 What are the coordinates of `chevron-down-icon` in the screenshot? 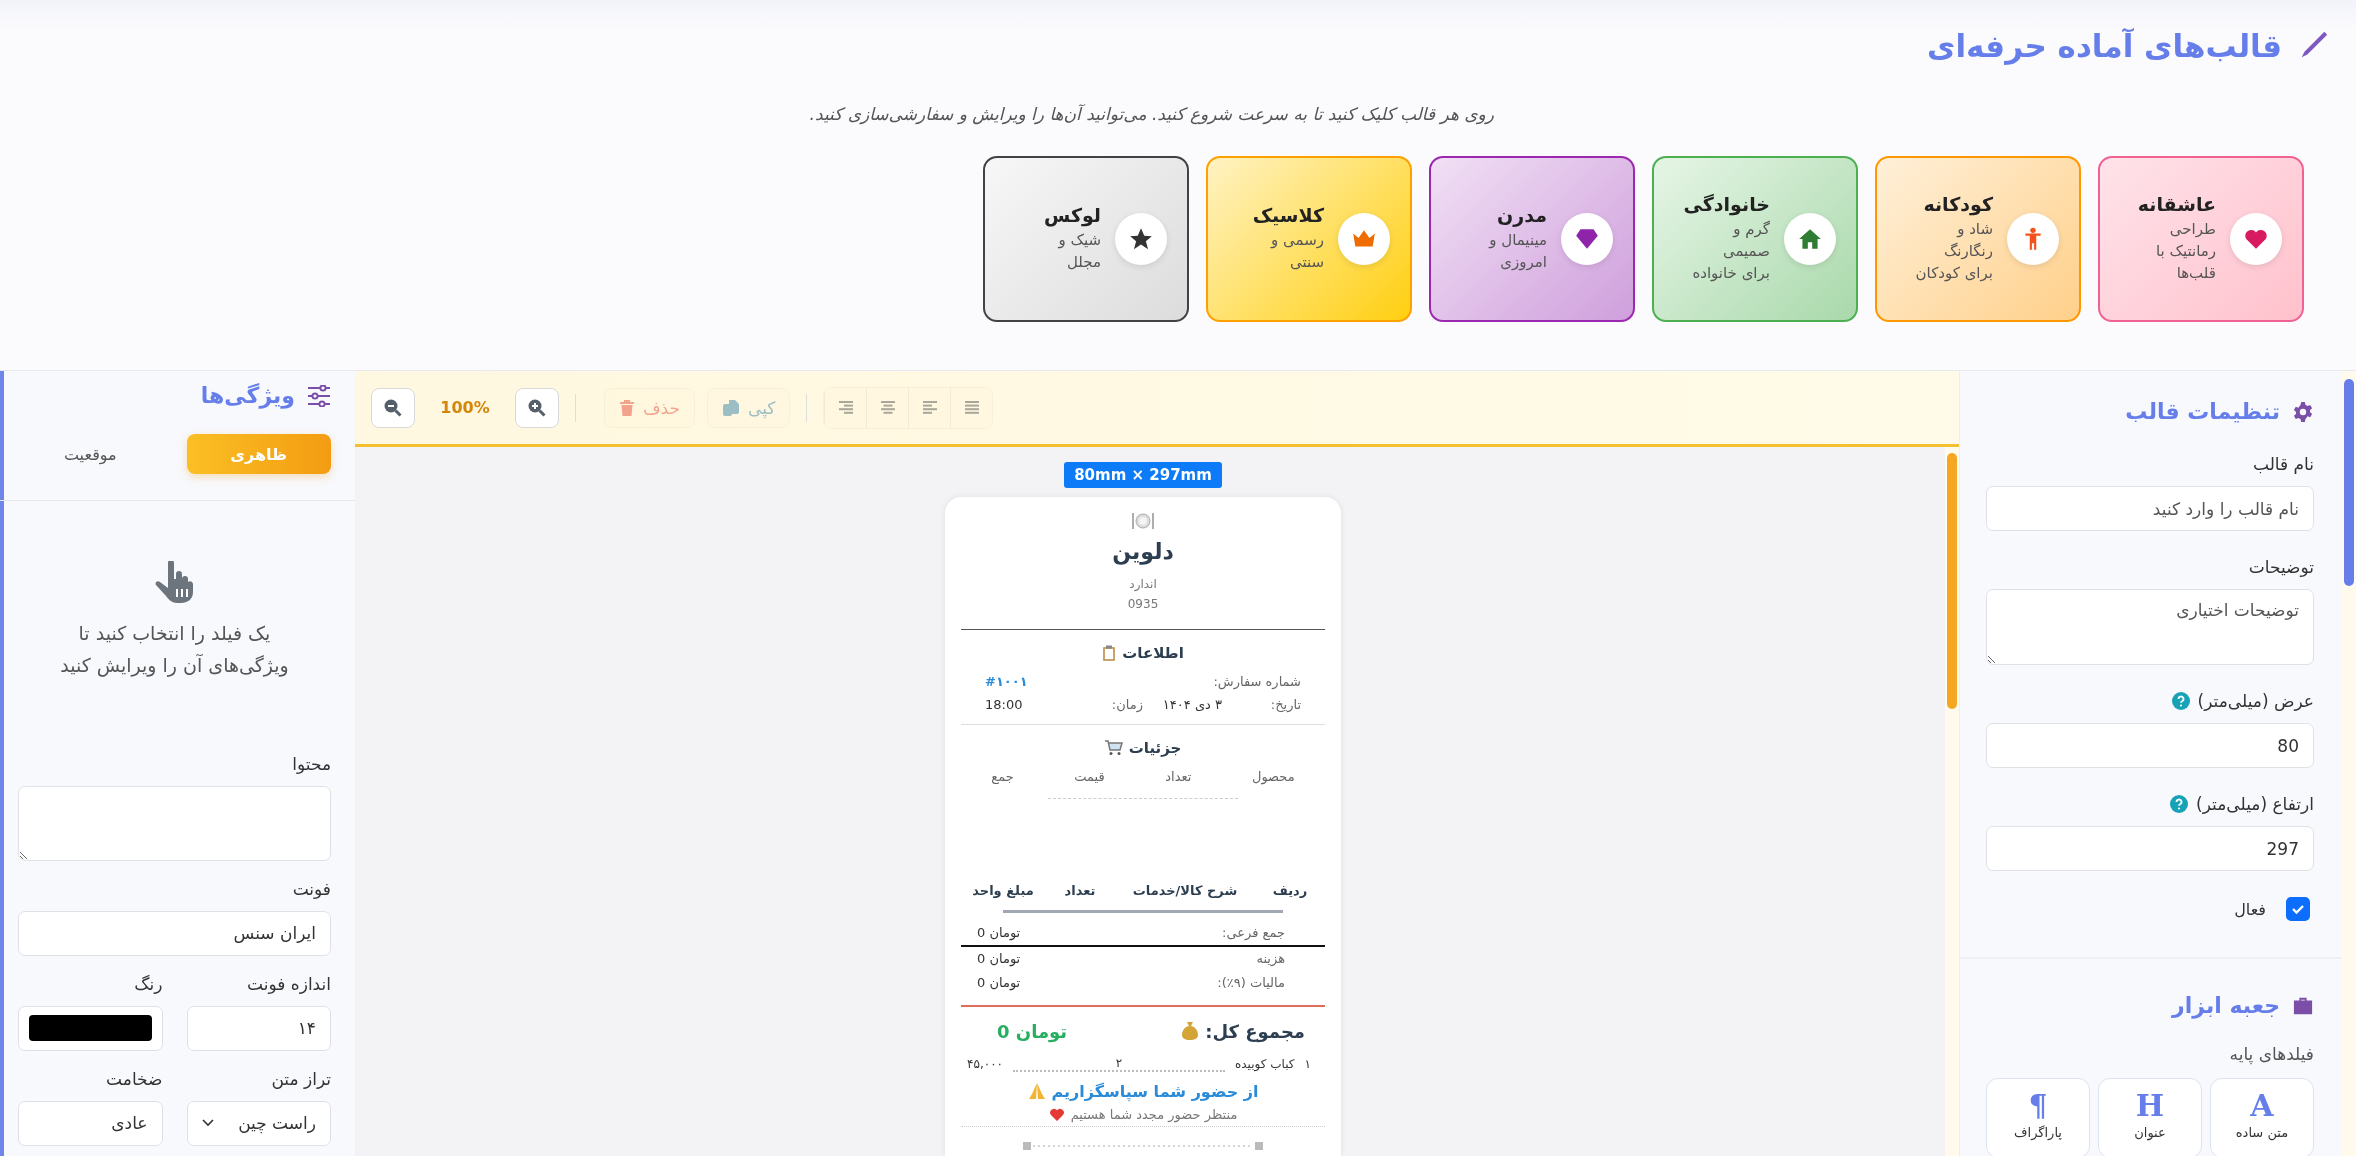 It's located at (207, 1123).